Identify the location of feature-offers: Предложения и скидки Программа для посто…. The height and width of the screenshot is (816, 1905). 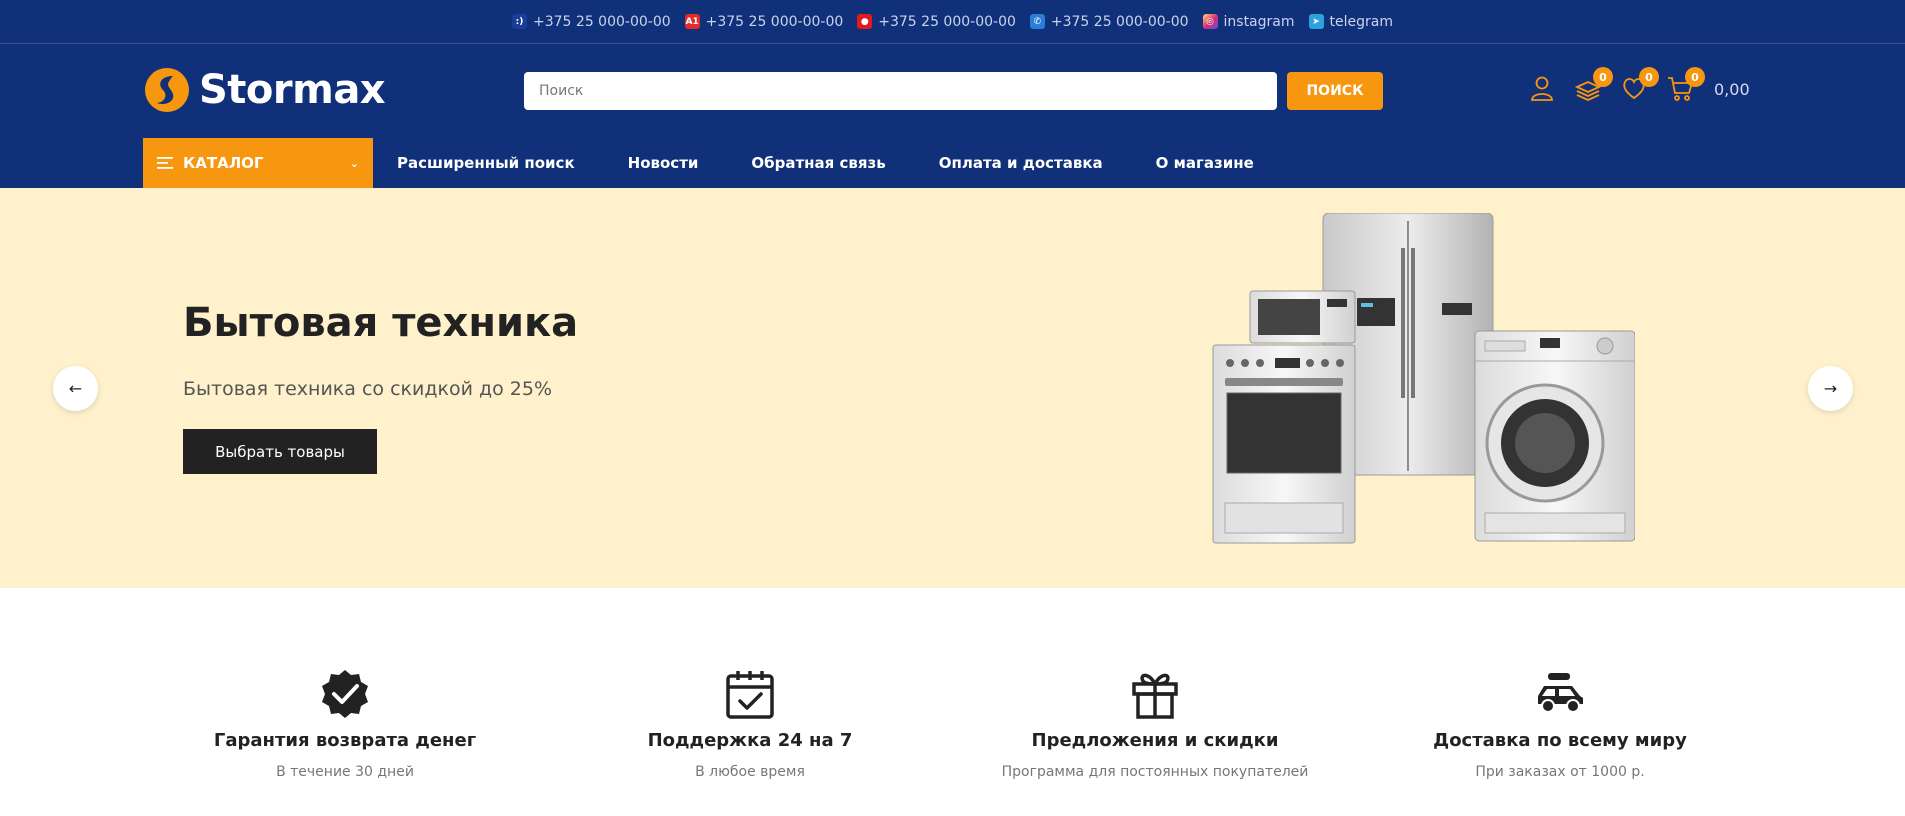
(1155, 724).